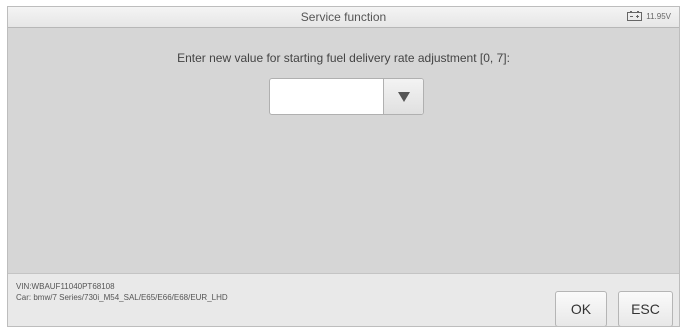 The width and height of the screenshot is (687, 334). Describe the element at coordinates (658, 16) in the screenshot. I see `battery-voltage: 11.95V` at that location.